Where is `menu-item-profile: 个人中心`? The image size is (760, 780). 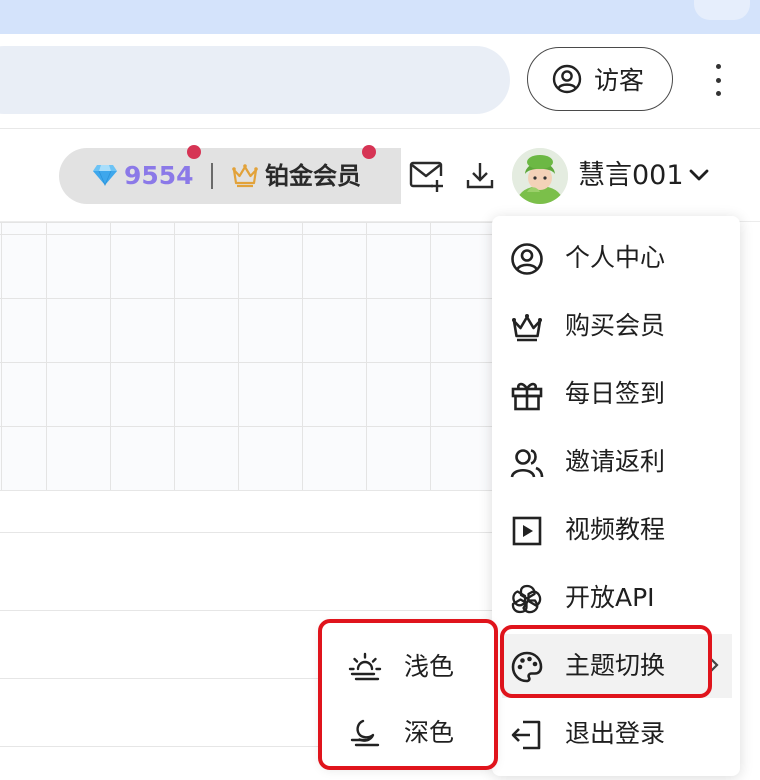
menu-item-profile: 个人中心 is located at coordinates (616, 258).